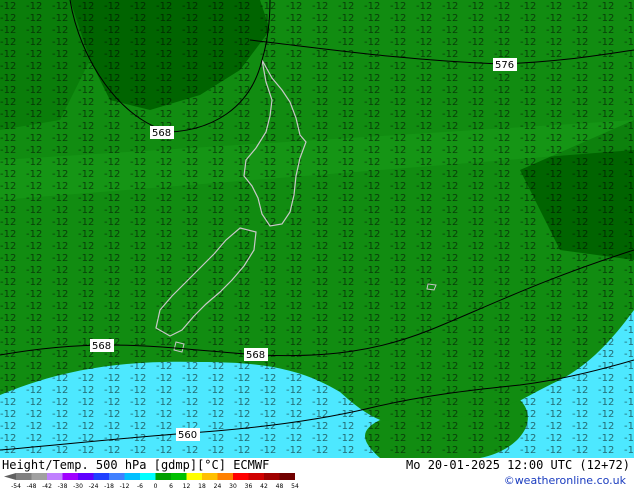  I want to click on scale-tick-label: 0, so click(156, 486).